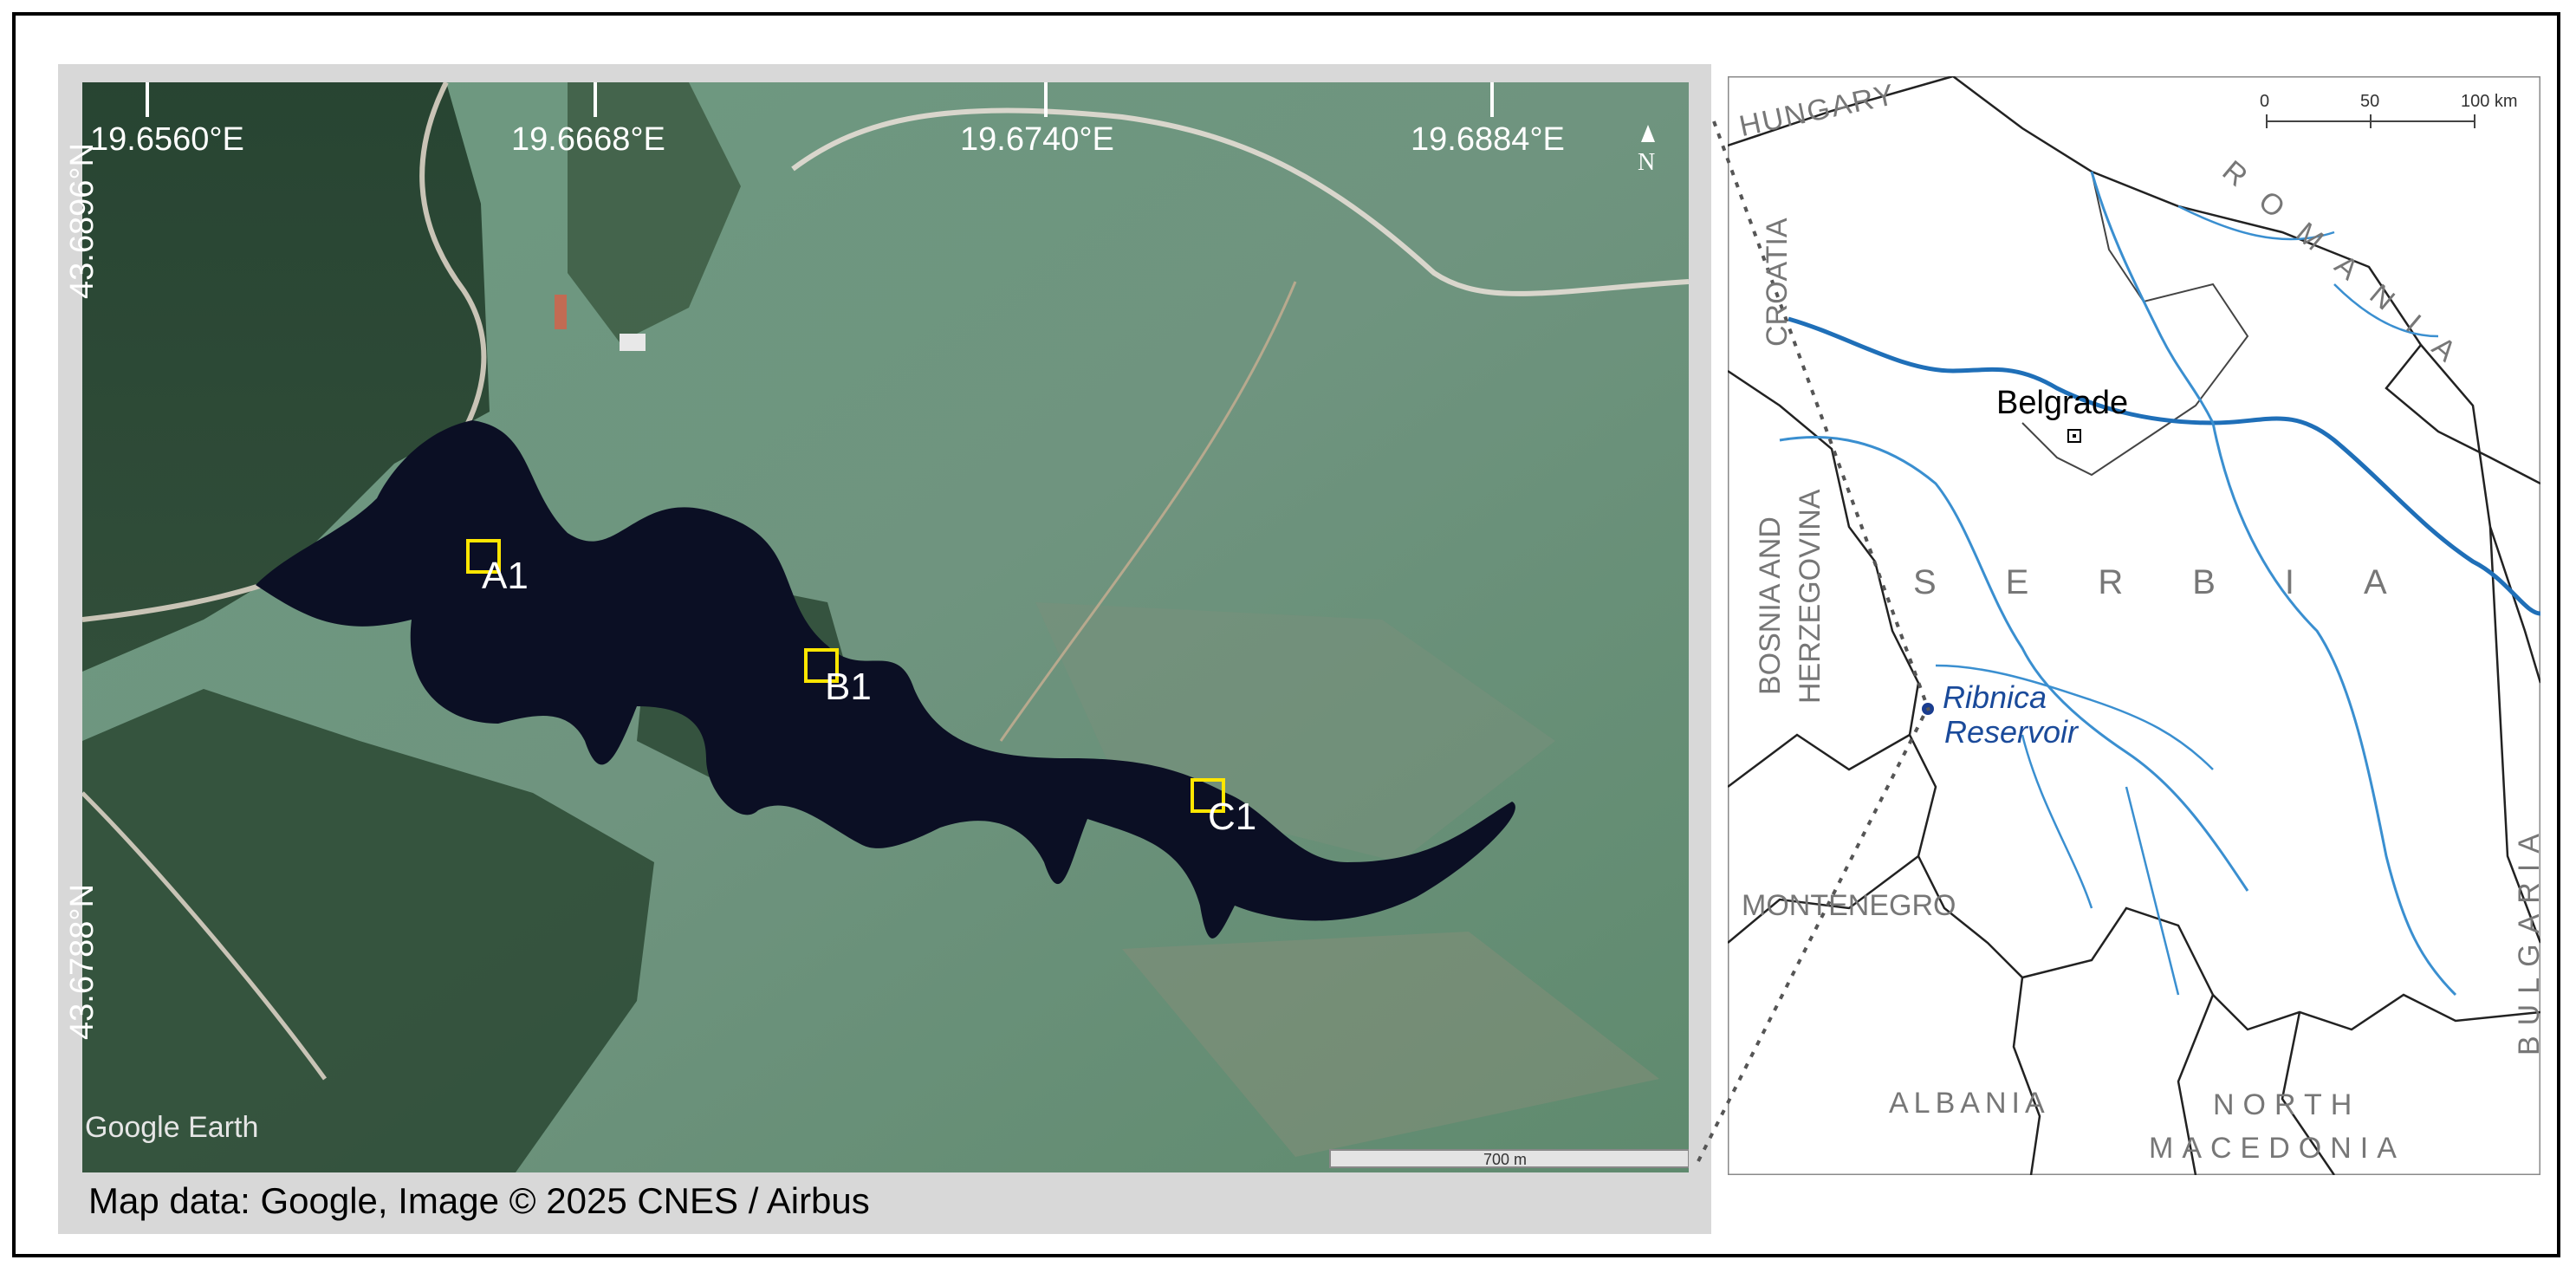  What do you see at coordinates (1771, 605) in the screenshot?
I see `country-label-bosnia: BOSNIA AND` at bounding box center [1771, 605].